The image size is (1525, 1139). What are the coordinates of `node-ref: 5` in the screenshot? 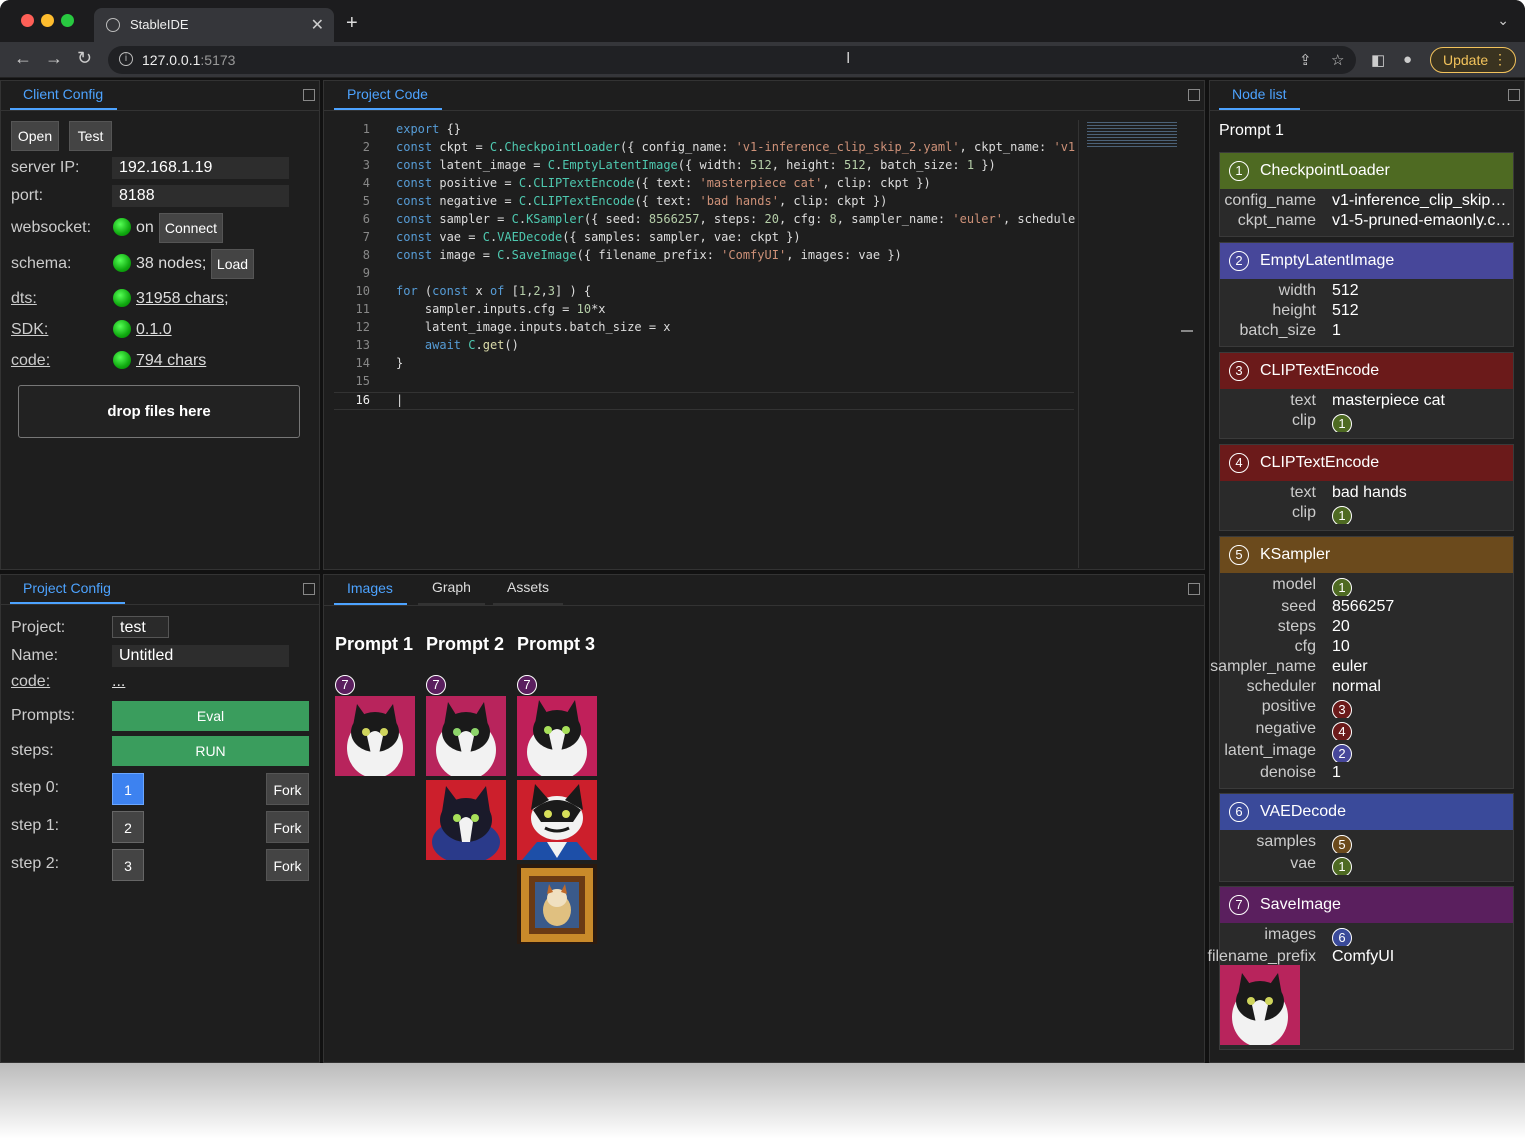 It's located at (1422, 843).